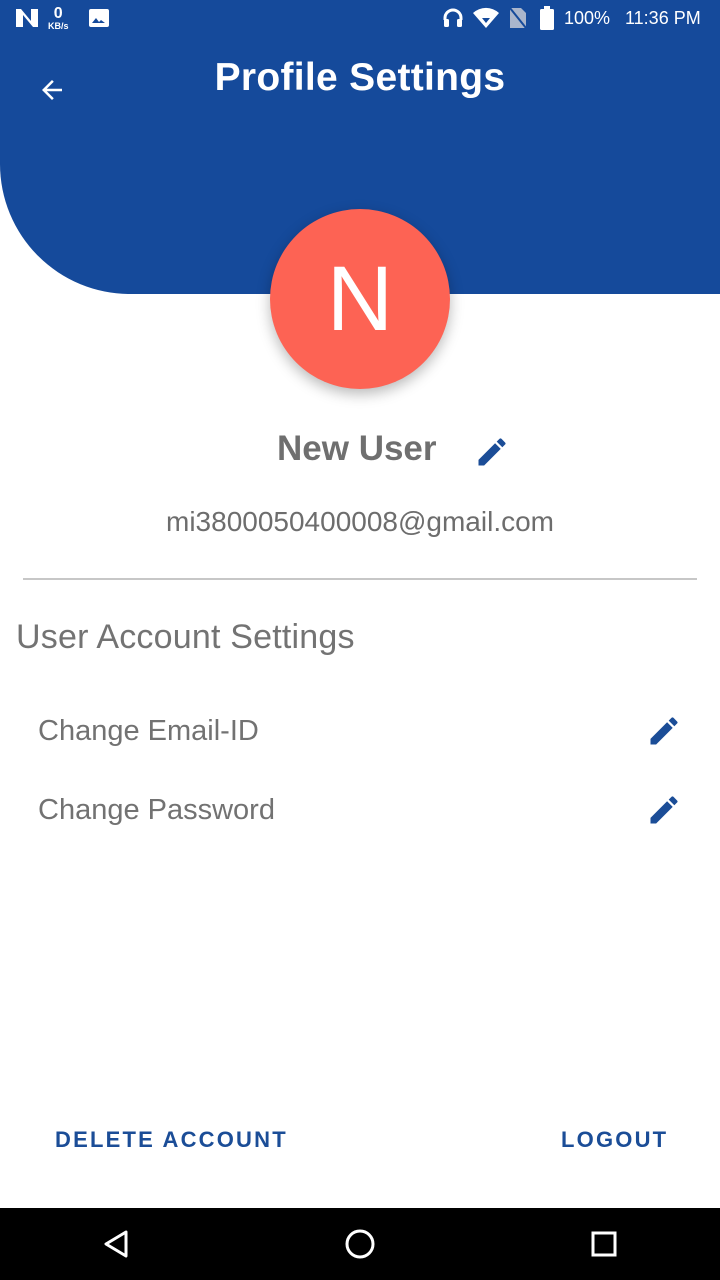  What do you see at coordinates (58, 25) in the screenshot?
I see `network-speed-unit: KB/s` at bounding box center [58, 25].